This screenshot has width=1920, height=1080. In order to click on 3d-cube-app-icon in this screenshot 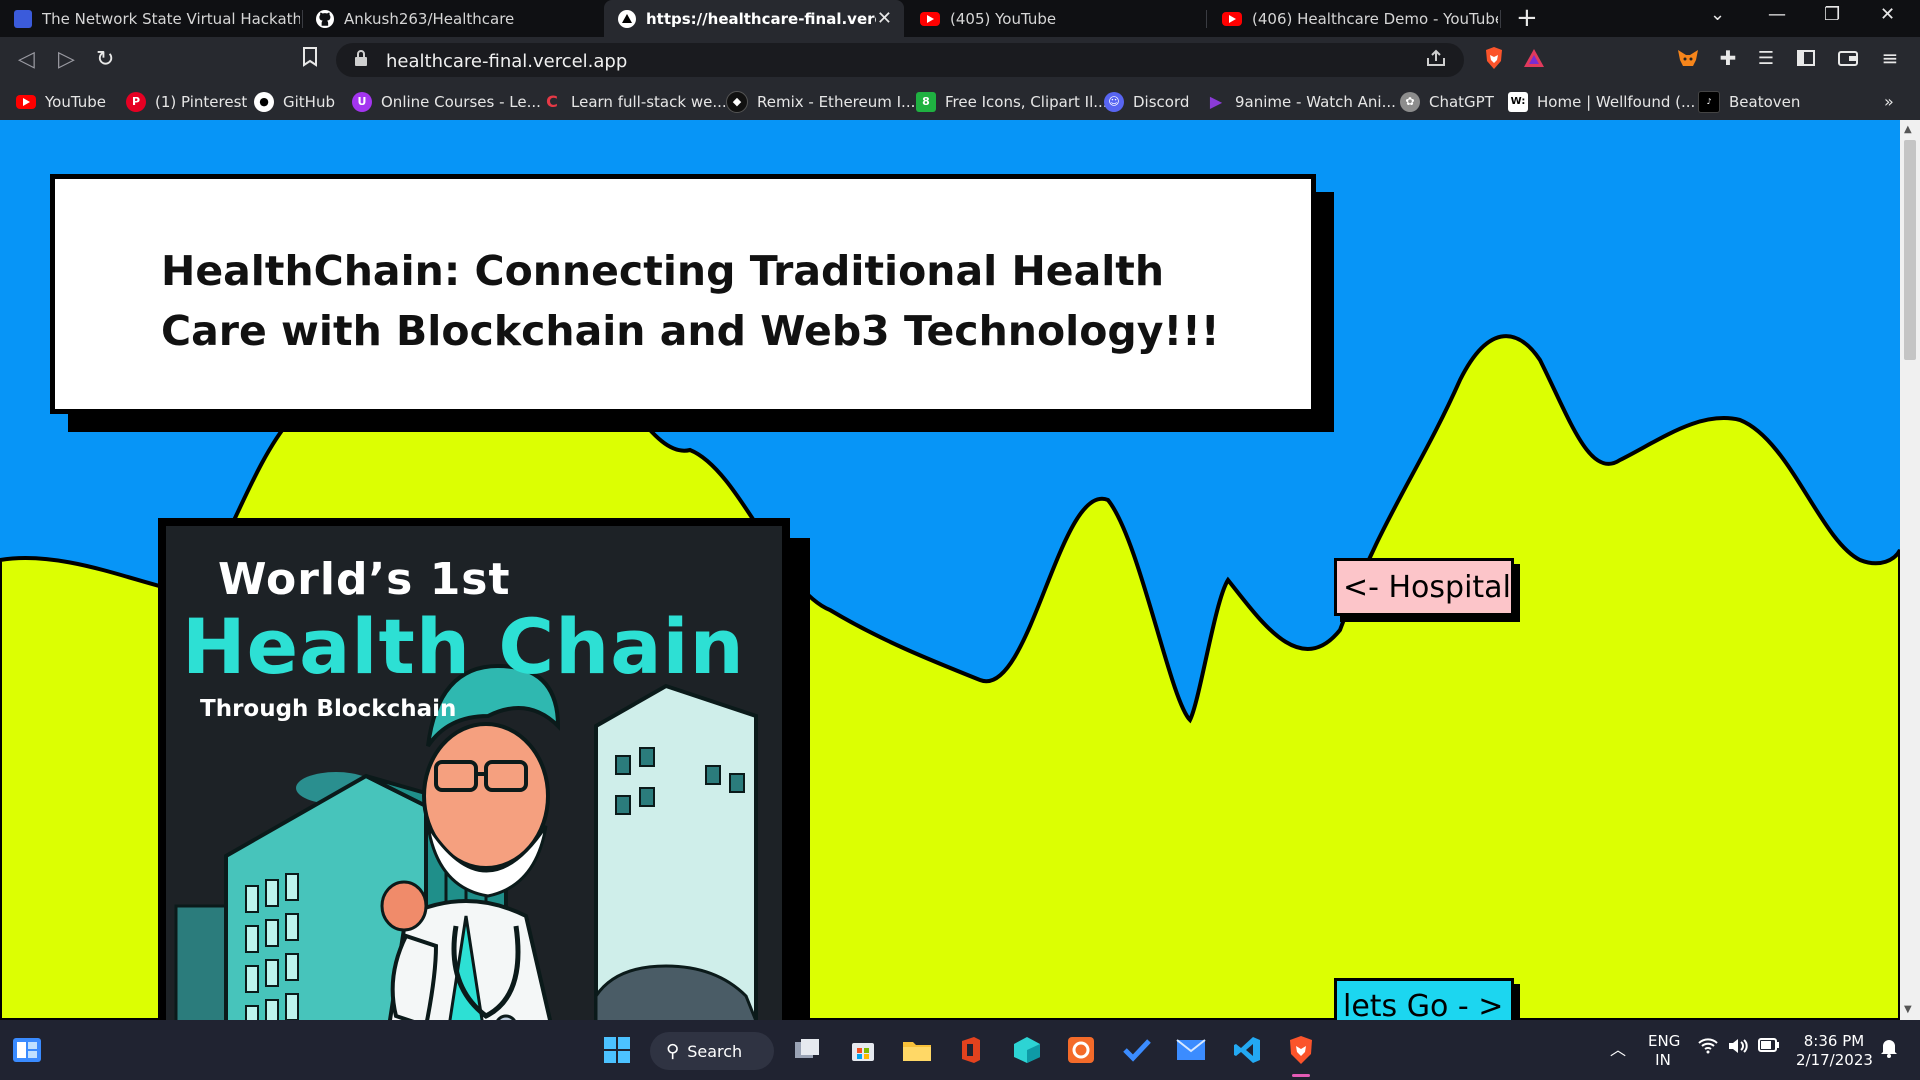, I will do `click(1027, 1050)`.